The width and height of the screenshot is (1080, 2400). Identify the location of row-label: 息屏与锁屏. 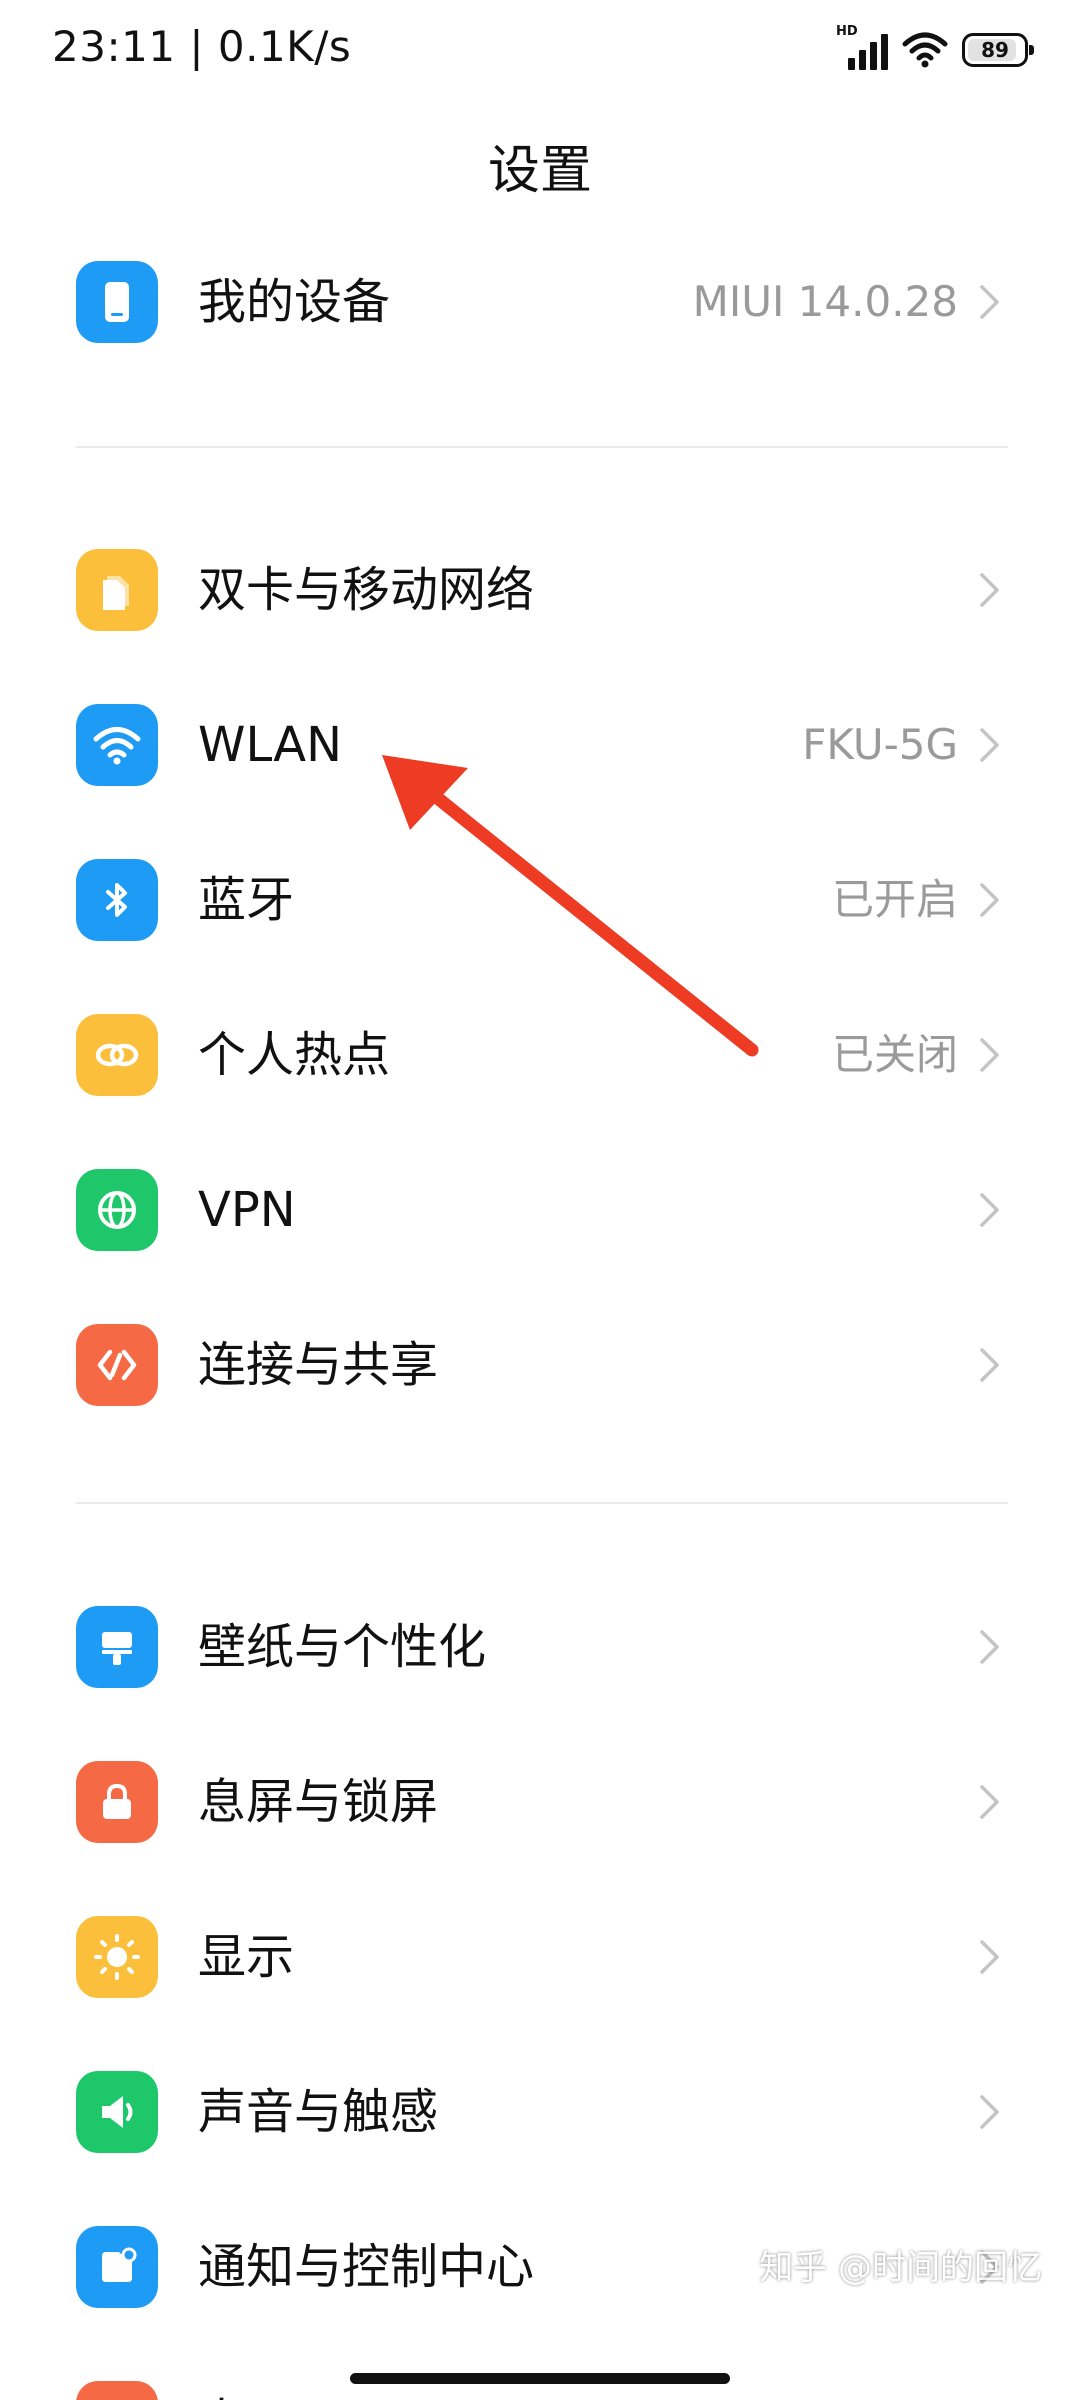
(318, 1802).